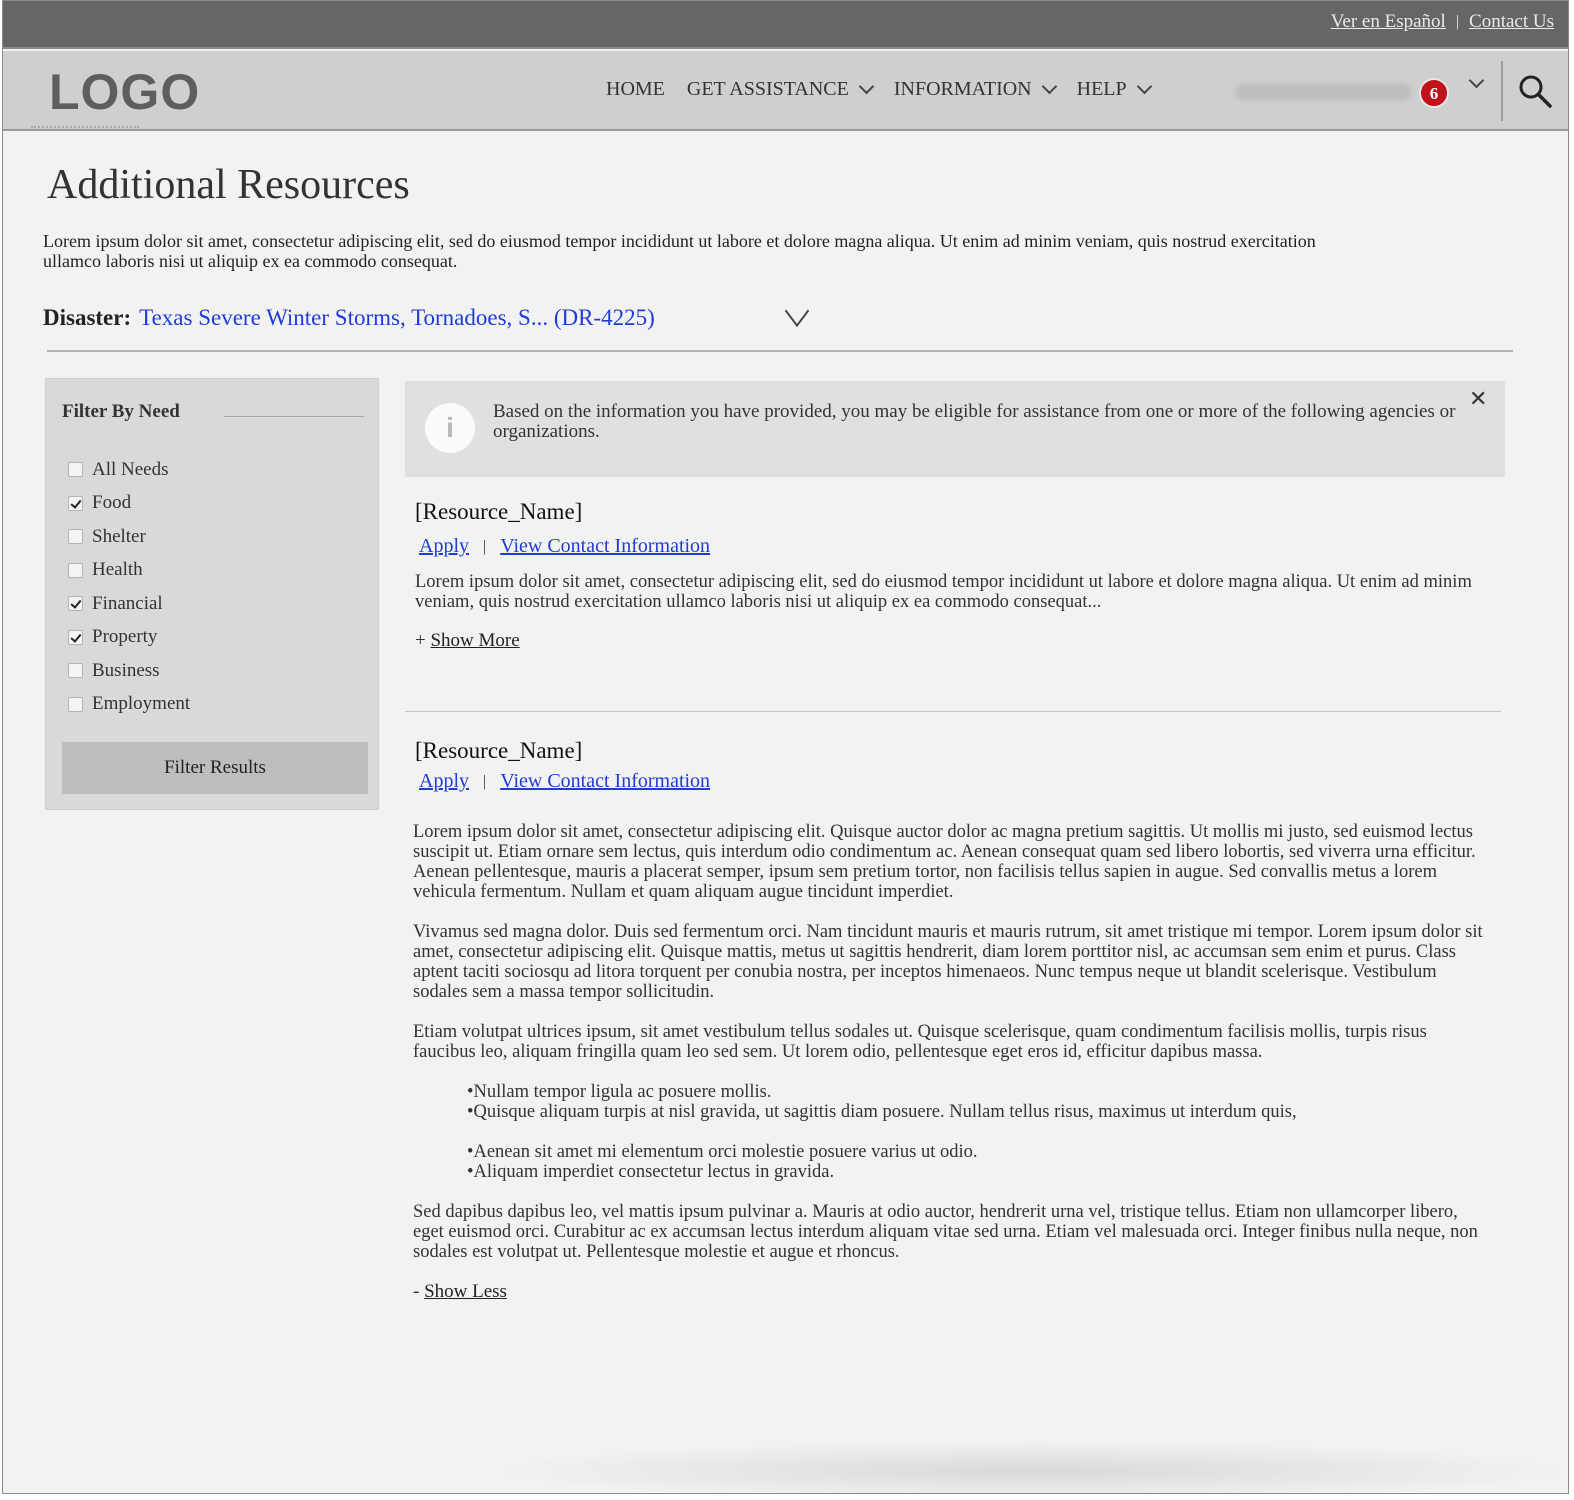 The width and height of the screenshot is (1574, 1500). Describe the element at coordinates (474, 640) in the screenshot. I see `show-more-link: Show More` at that location.